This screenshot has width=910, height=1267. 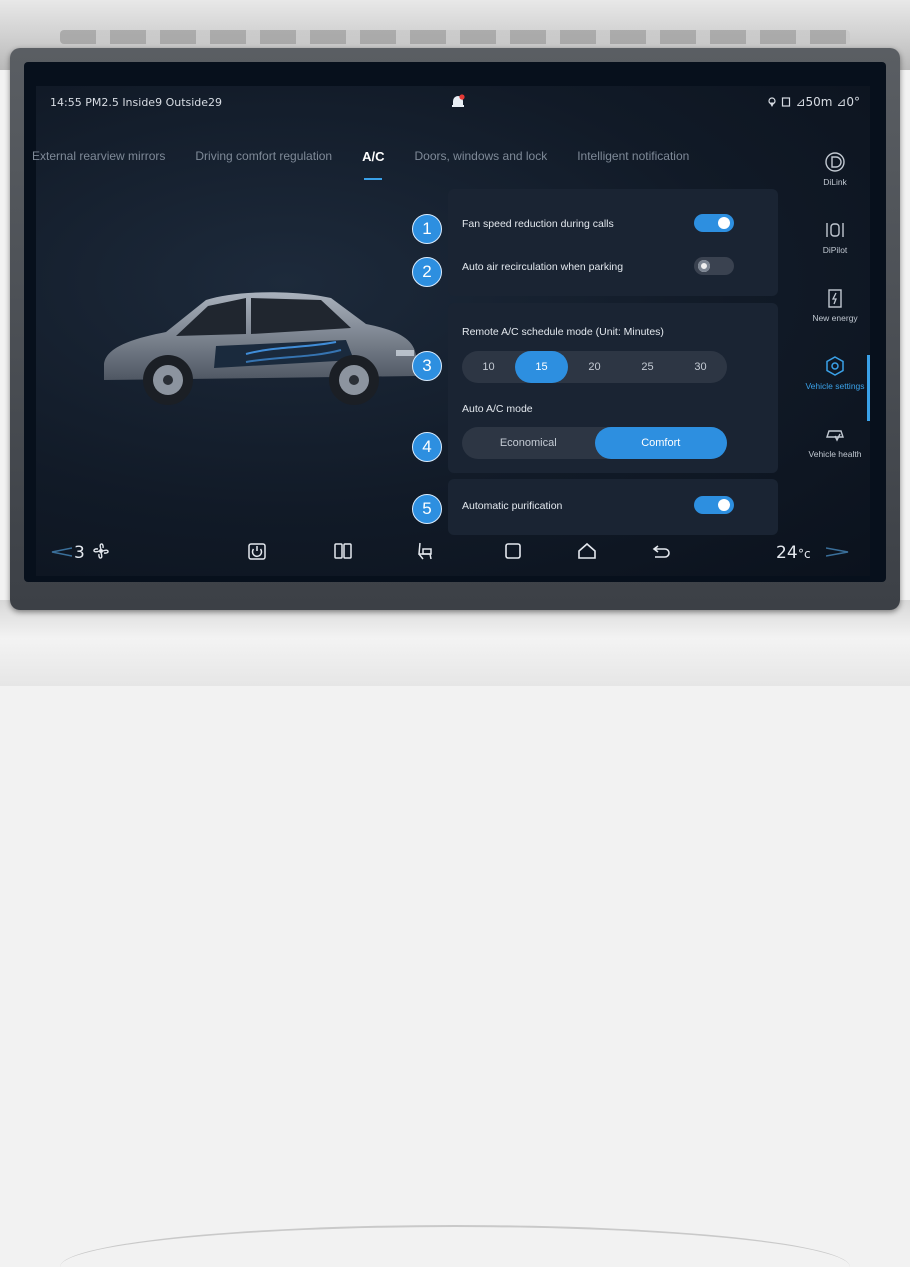 What do you see at coordinates (458, 102) in the screenshot?
I see `notification-bell-icon` at bounding box center [458, 102].